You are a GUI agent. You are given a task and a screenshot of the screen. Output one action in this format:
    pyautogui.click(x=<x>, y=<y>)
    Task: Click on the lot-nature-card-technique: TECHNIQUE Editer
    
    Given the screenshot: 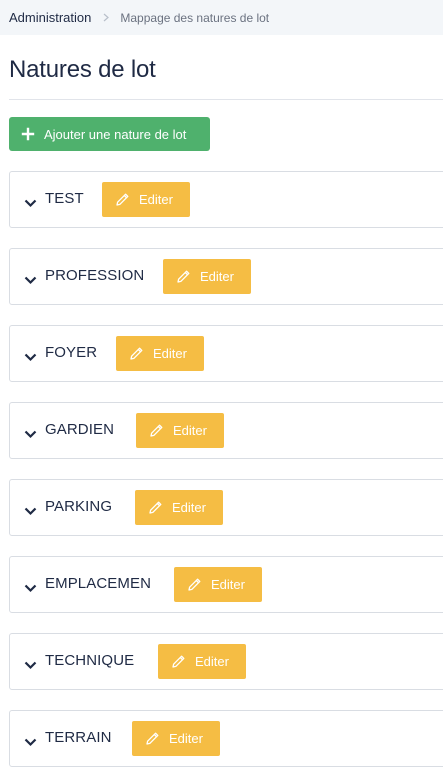 What is the action you would take?
    pyautogui.click(x=226, y=661)
    